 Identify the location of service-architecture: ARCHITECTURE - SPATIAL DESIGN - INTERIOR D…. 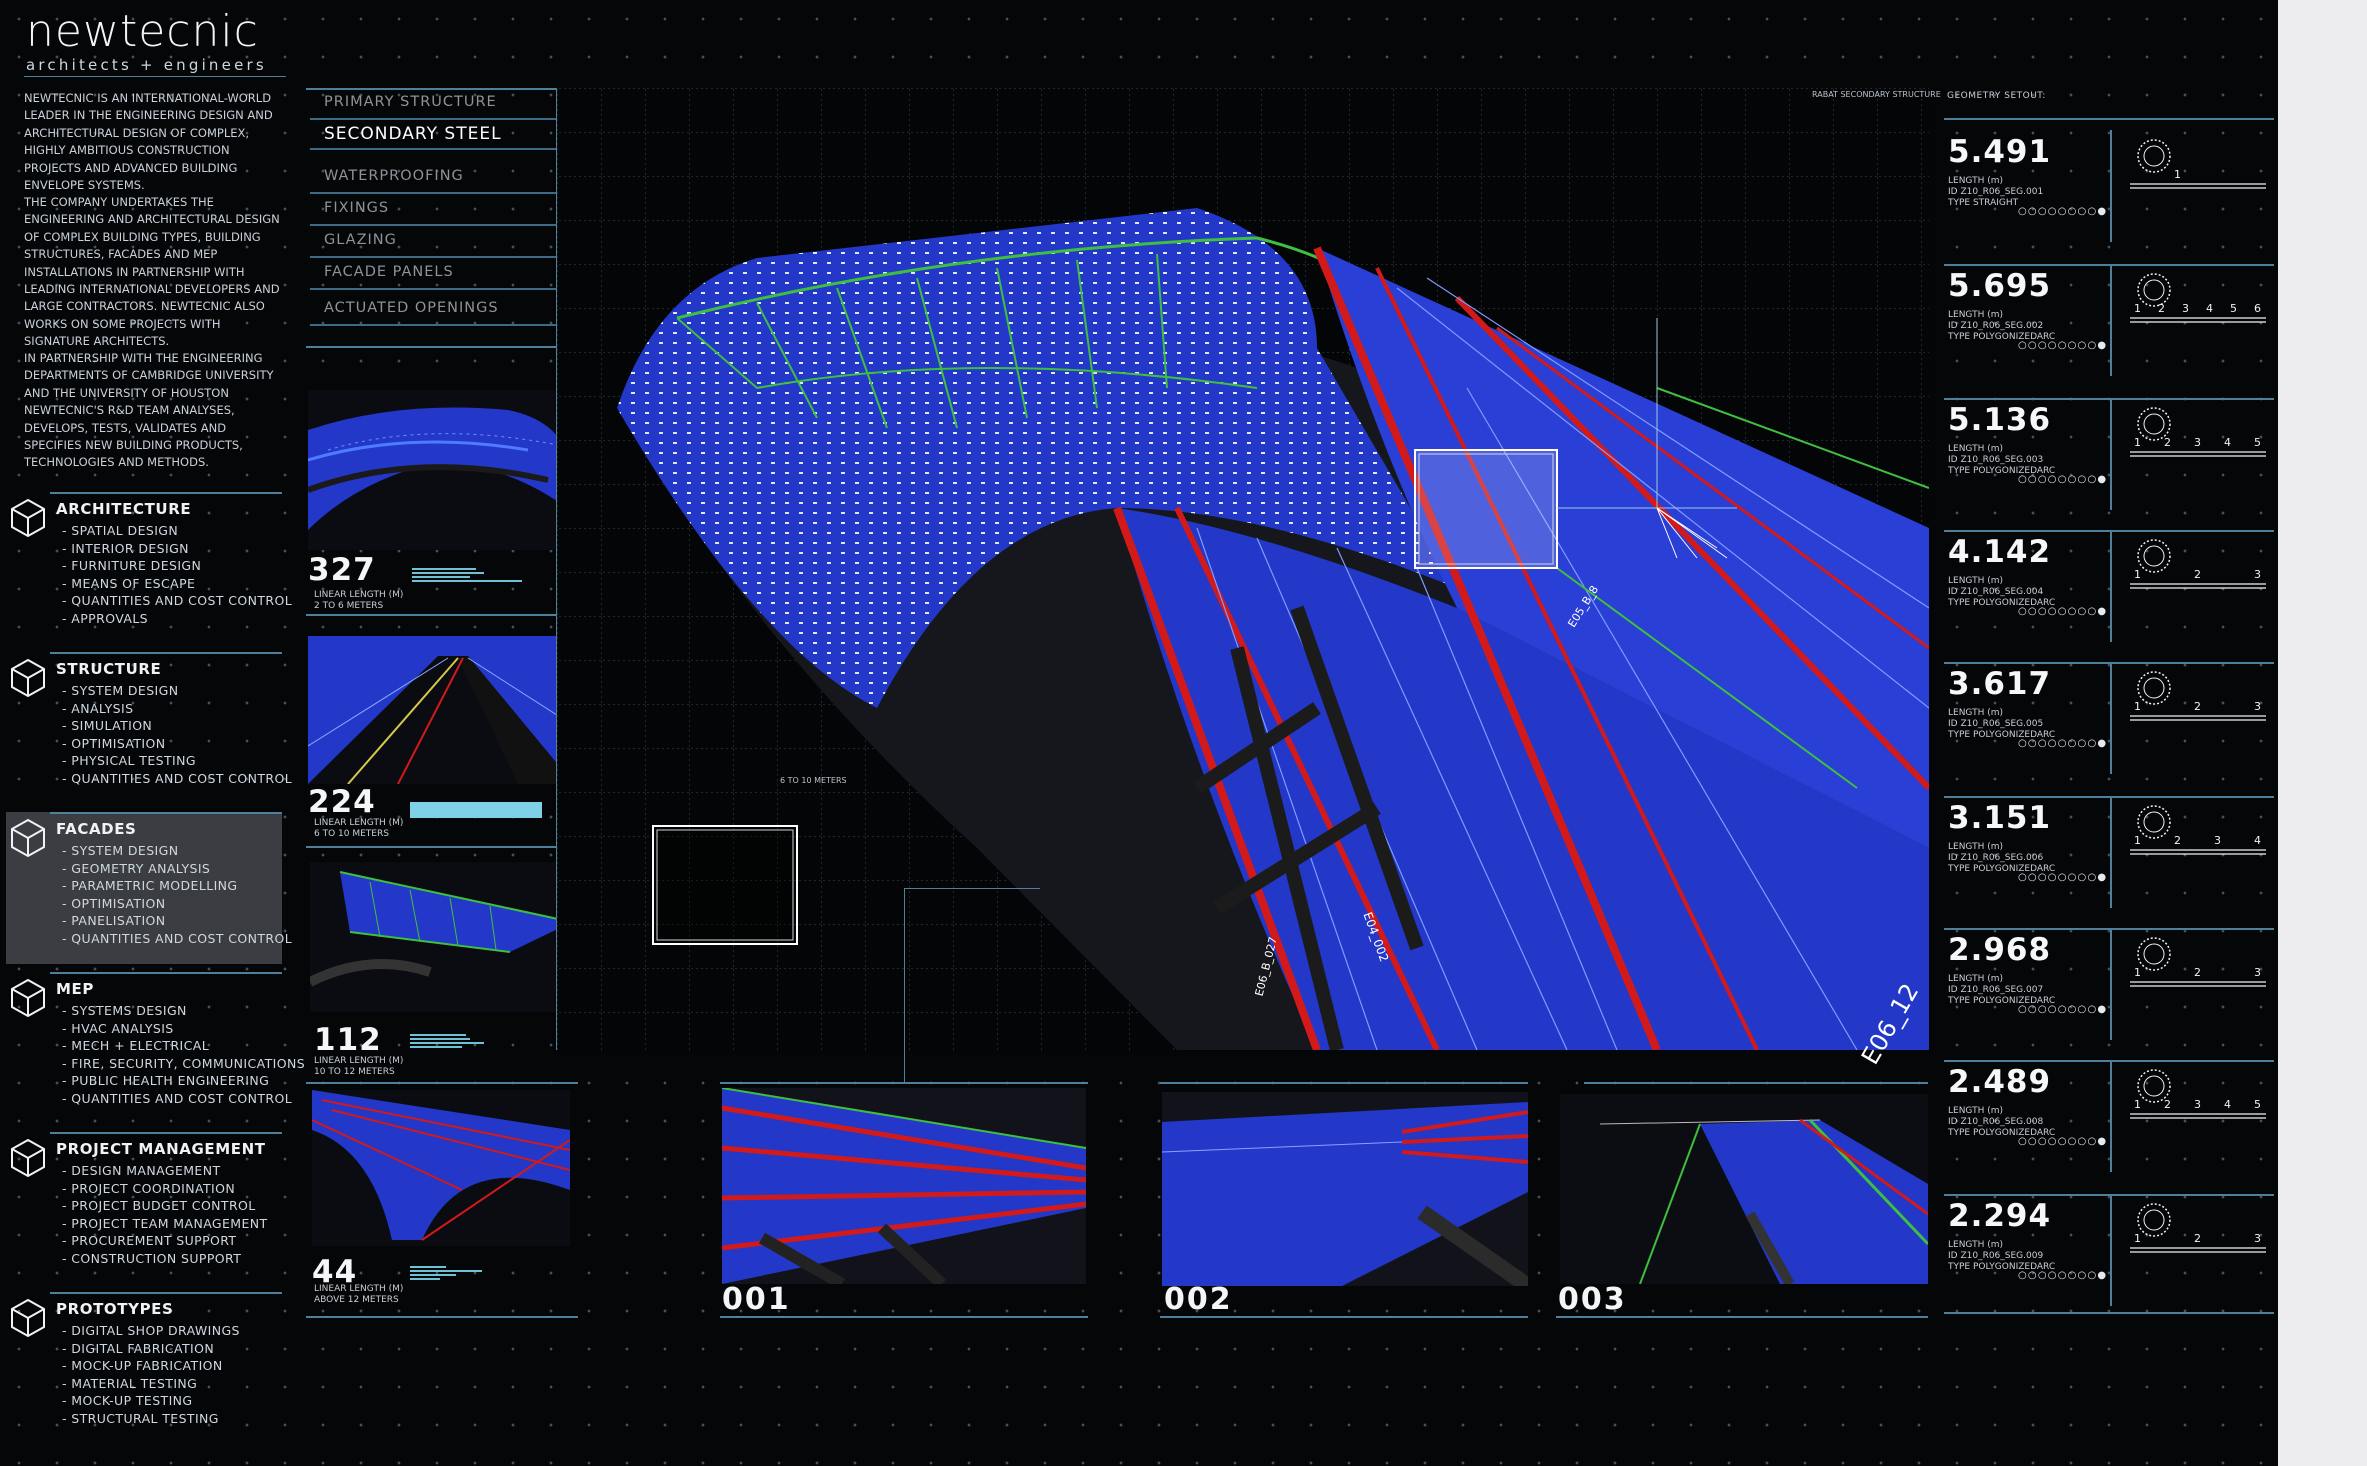
(149, 568).